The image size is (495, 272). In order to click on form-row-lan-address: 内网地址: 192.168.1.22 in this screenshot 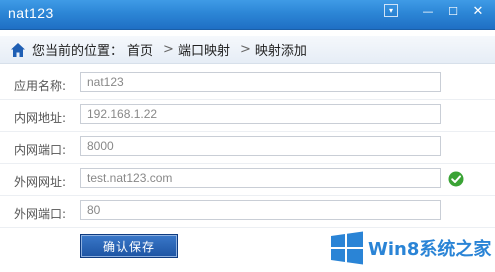, I will do `click(247, 116)`.